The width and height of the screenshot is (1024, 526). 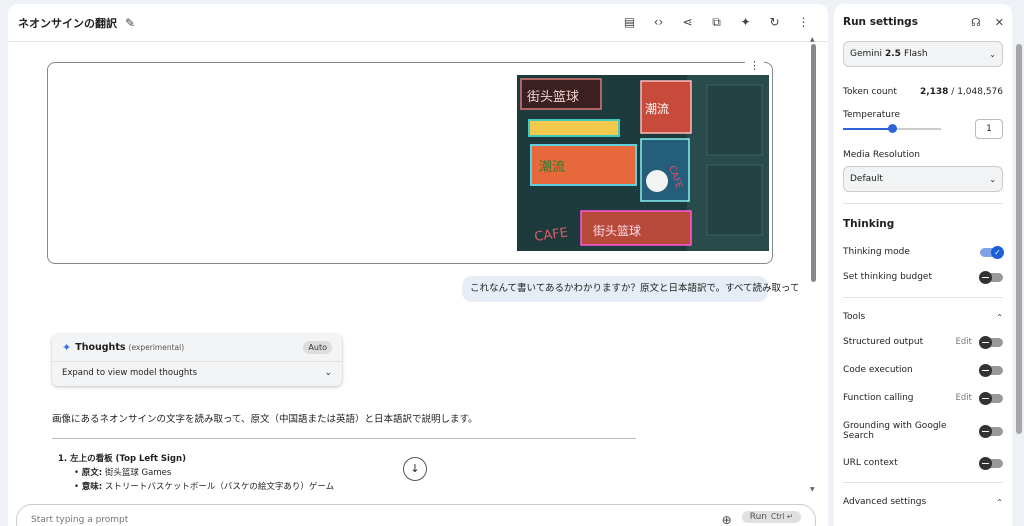 What do you see at coordinates (866, 54) in the screenshot?
I see `model-prefix: Gemini` at bounding box center [866, 54].